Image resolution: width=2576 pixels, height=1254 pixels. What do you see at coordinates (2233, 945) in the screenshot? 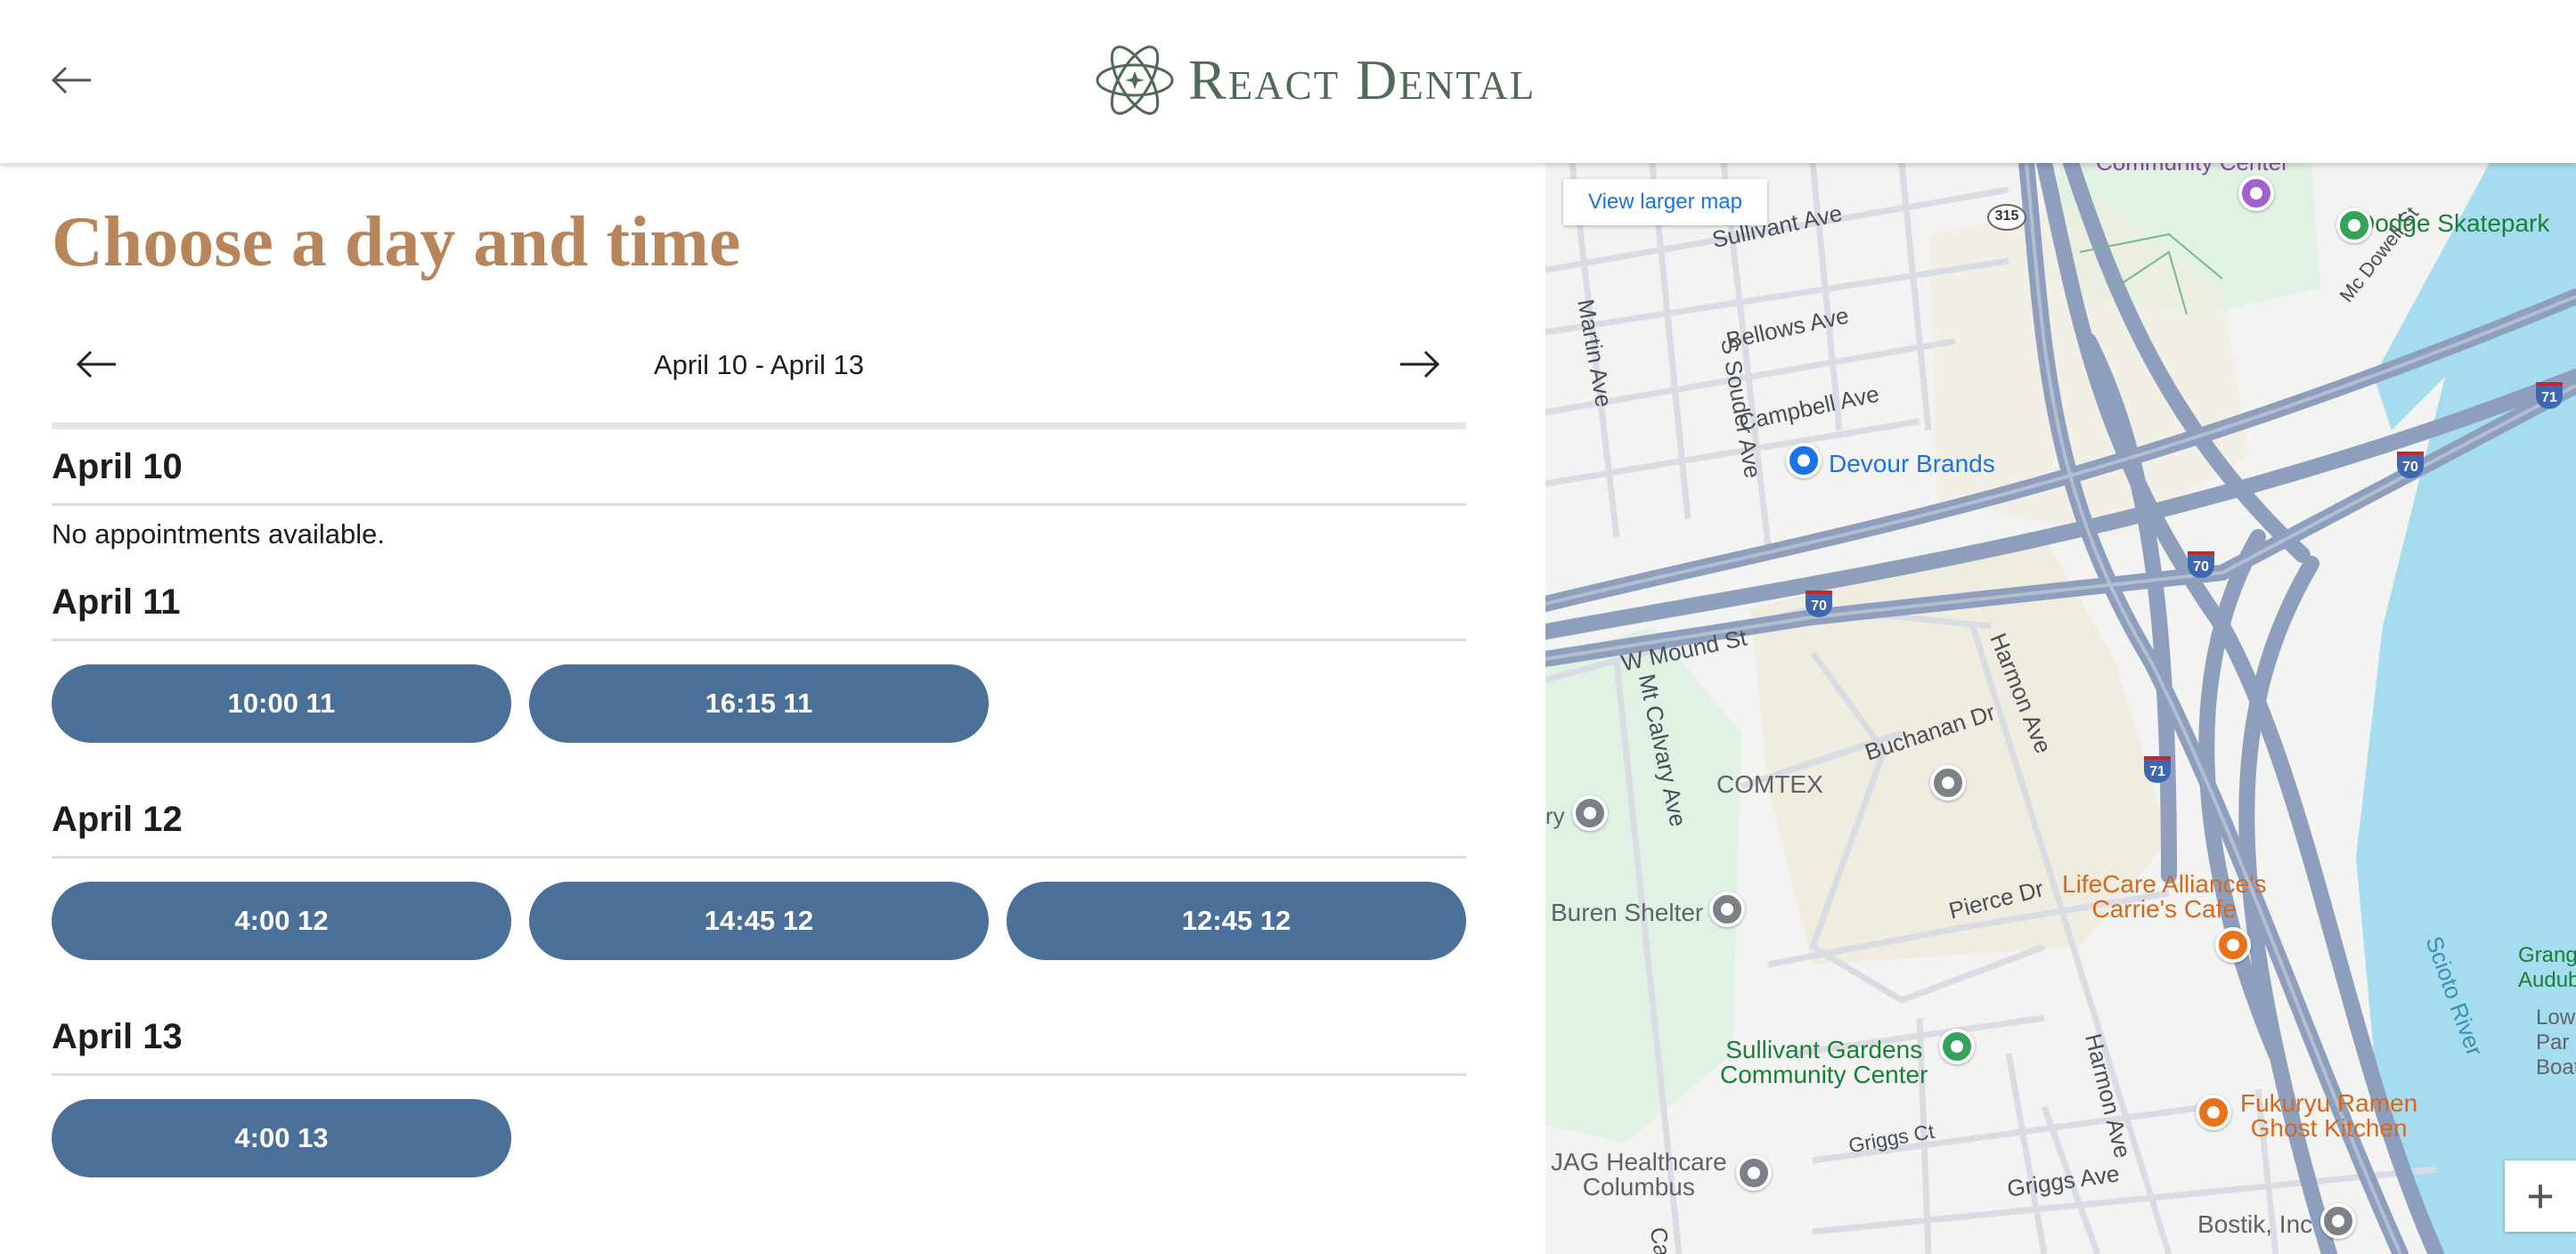
I see `cafe-pin-icon` at bounding box center [2233, 945].